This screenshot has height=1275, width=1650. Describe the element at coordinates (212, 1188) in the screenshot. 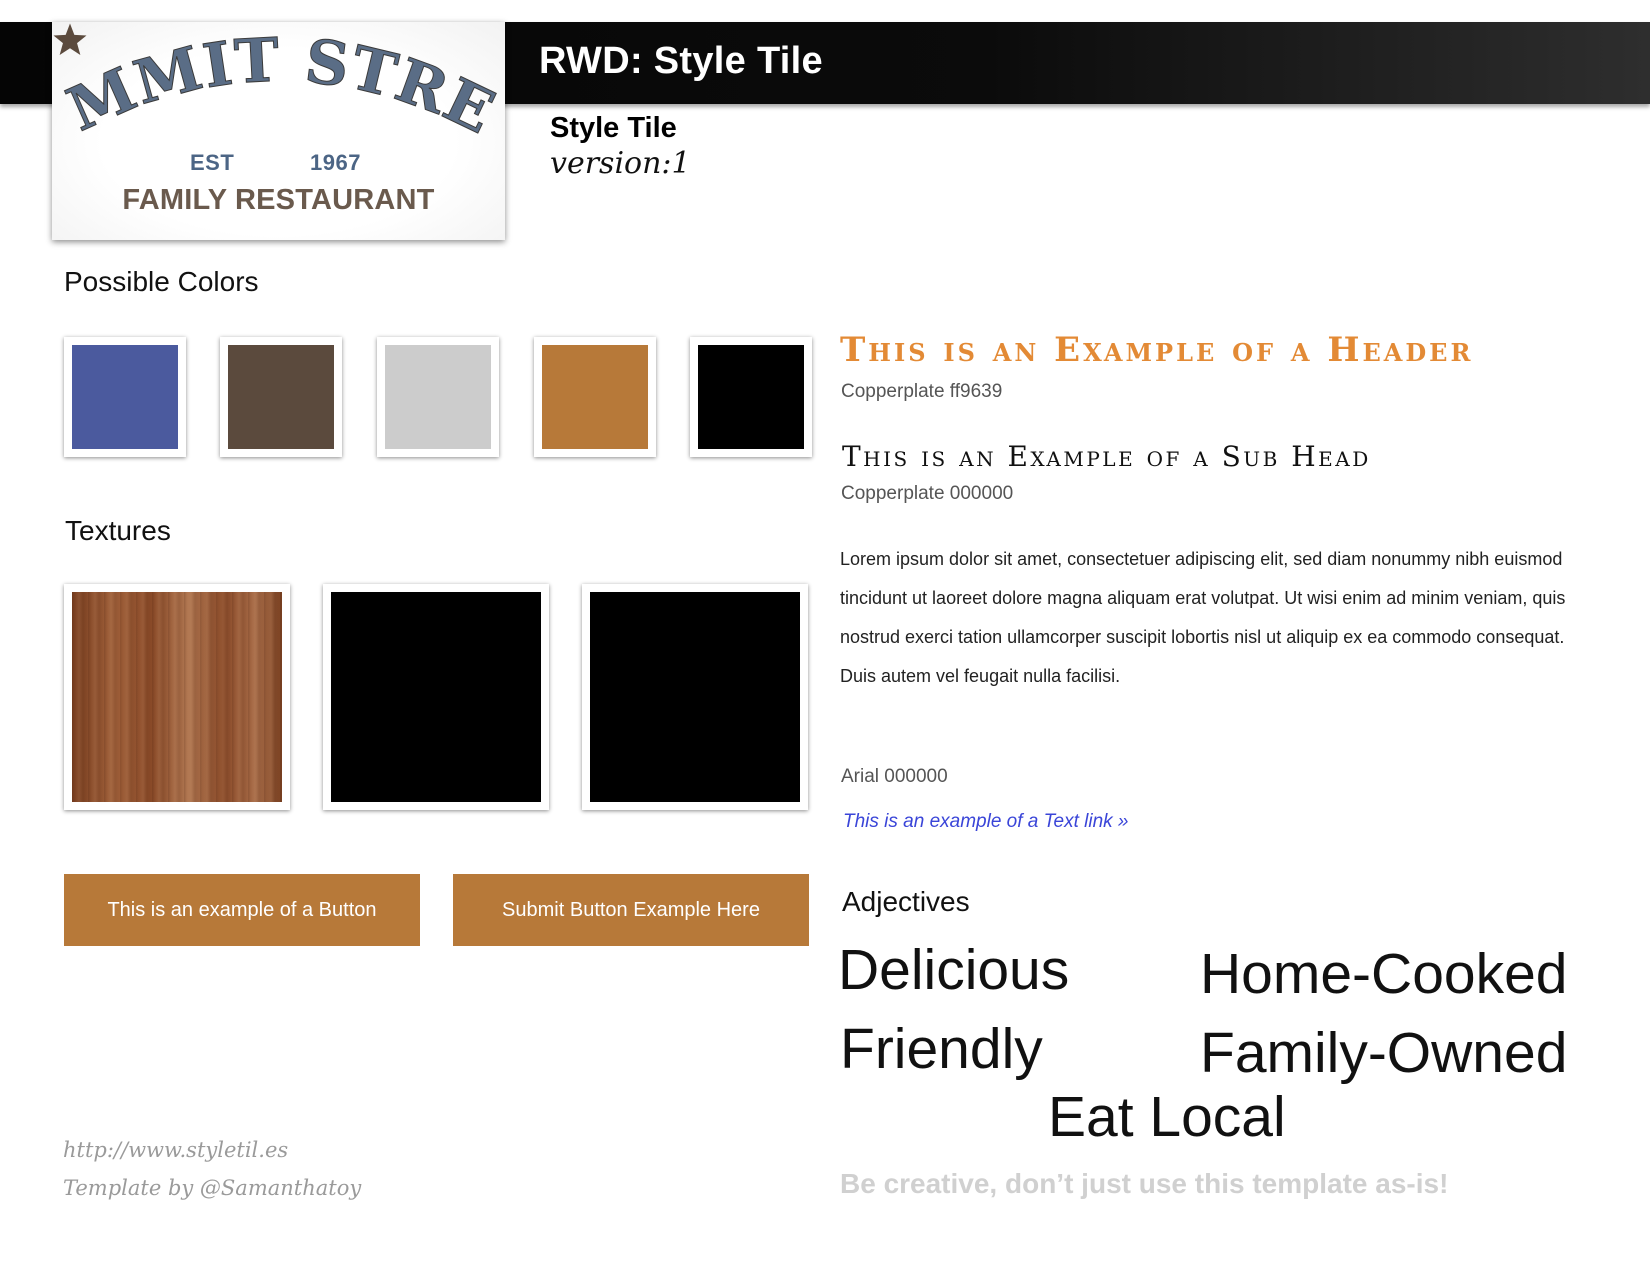

I see `footer-credit: Template by @Samanthatoy` at that location.